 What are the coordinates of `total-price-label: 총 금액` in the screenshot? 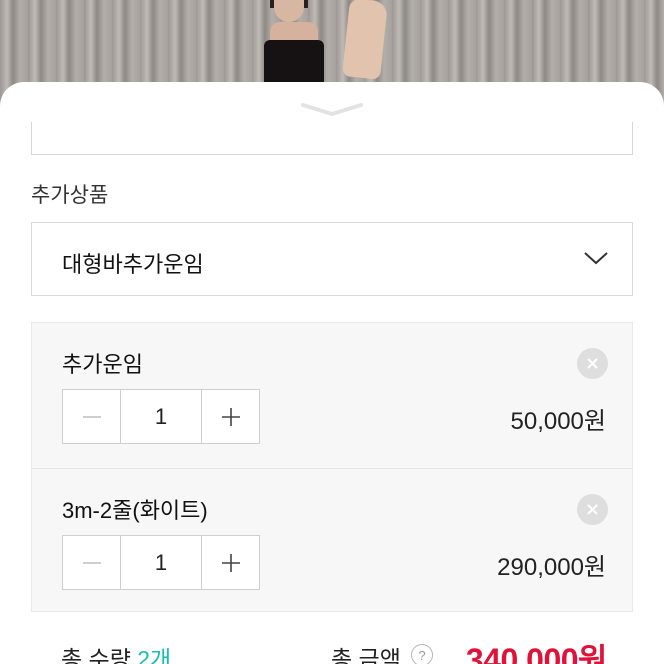 It's located at (366, 655).